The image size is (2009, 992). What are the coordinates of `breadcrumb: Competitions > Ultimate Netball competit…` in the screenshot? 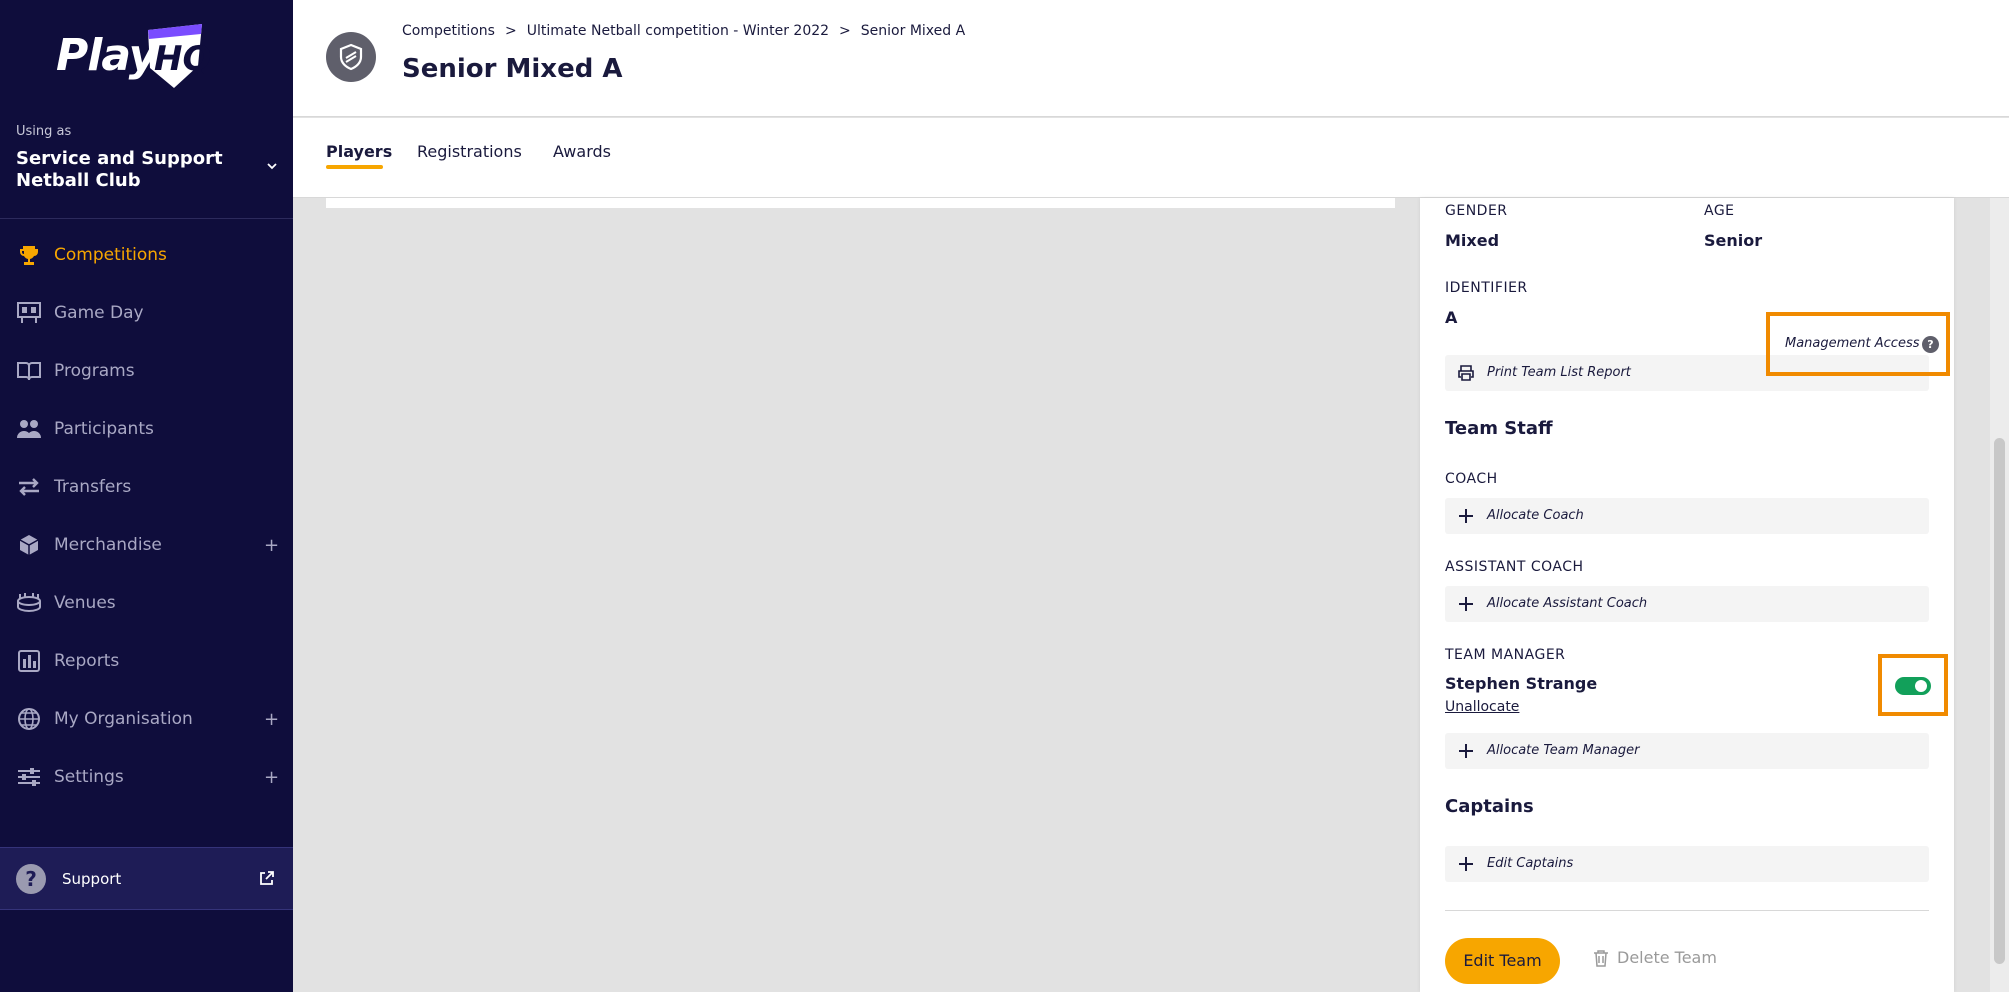 It's located at (683, 31).